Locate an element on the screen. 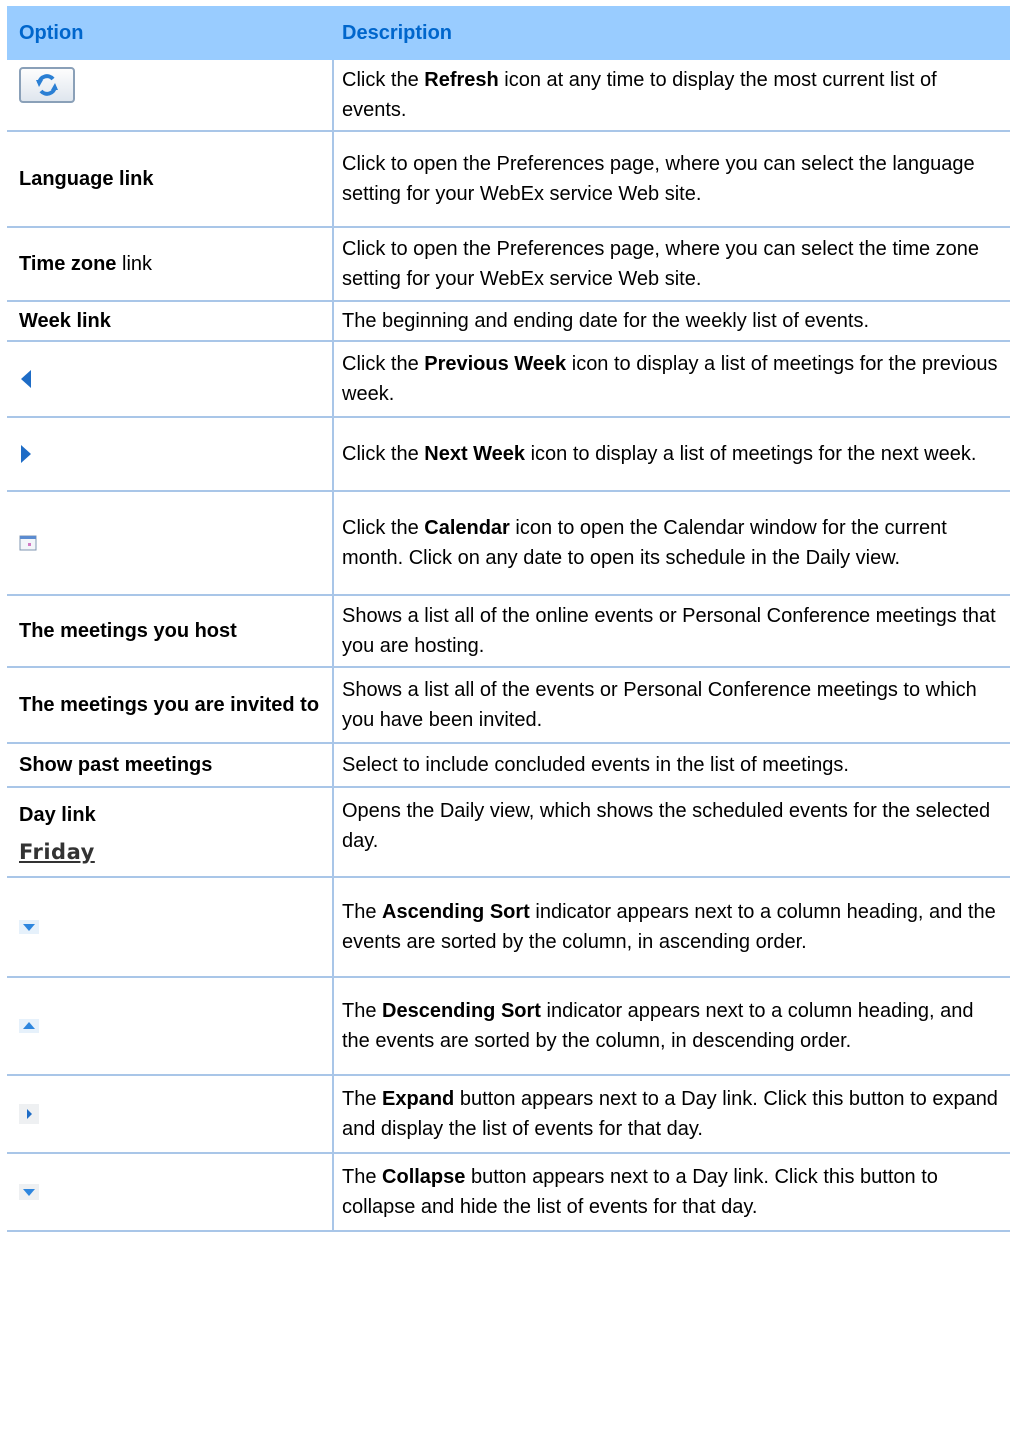  ascending-sort-icon is located at coordinates (29, 927).